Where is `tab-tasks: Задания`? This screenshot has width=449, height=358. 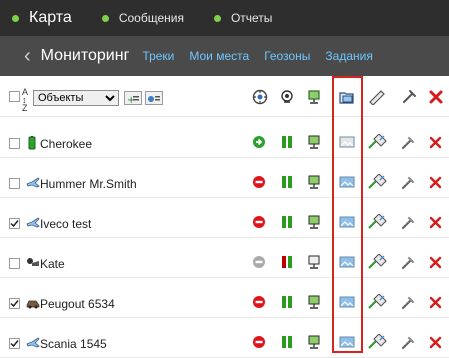 tab-tasks: Задания is located at coordinates (348, 56).